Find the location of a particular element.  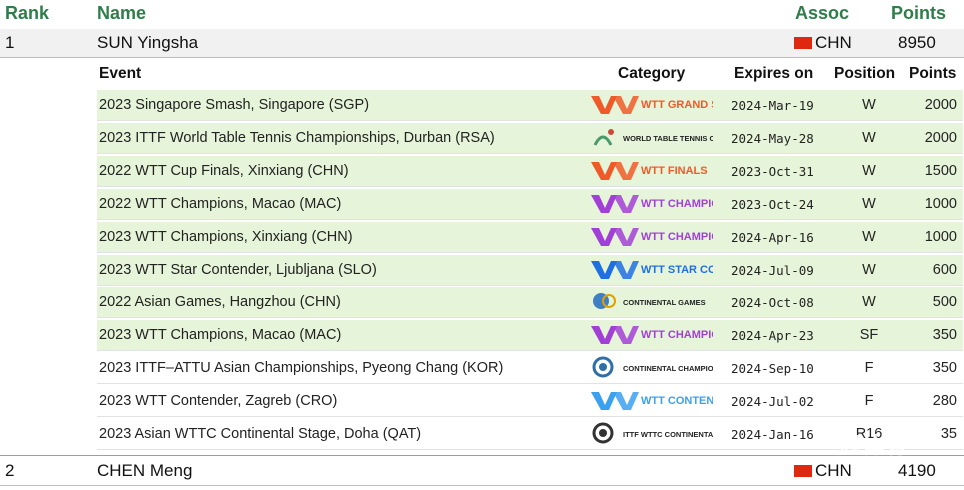

wtt-star-contender-logo-graphic: WTT STAR CONTENDER is located at coordinates (652, 269).